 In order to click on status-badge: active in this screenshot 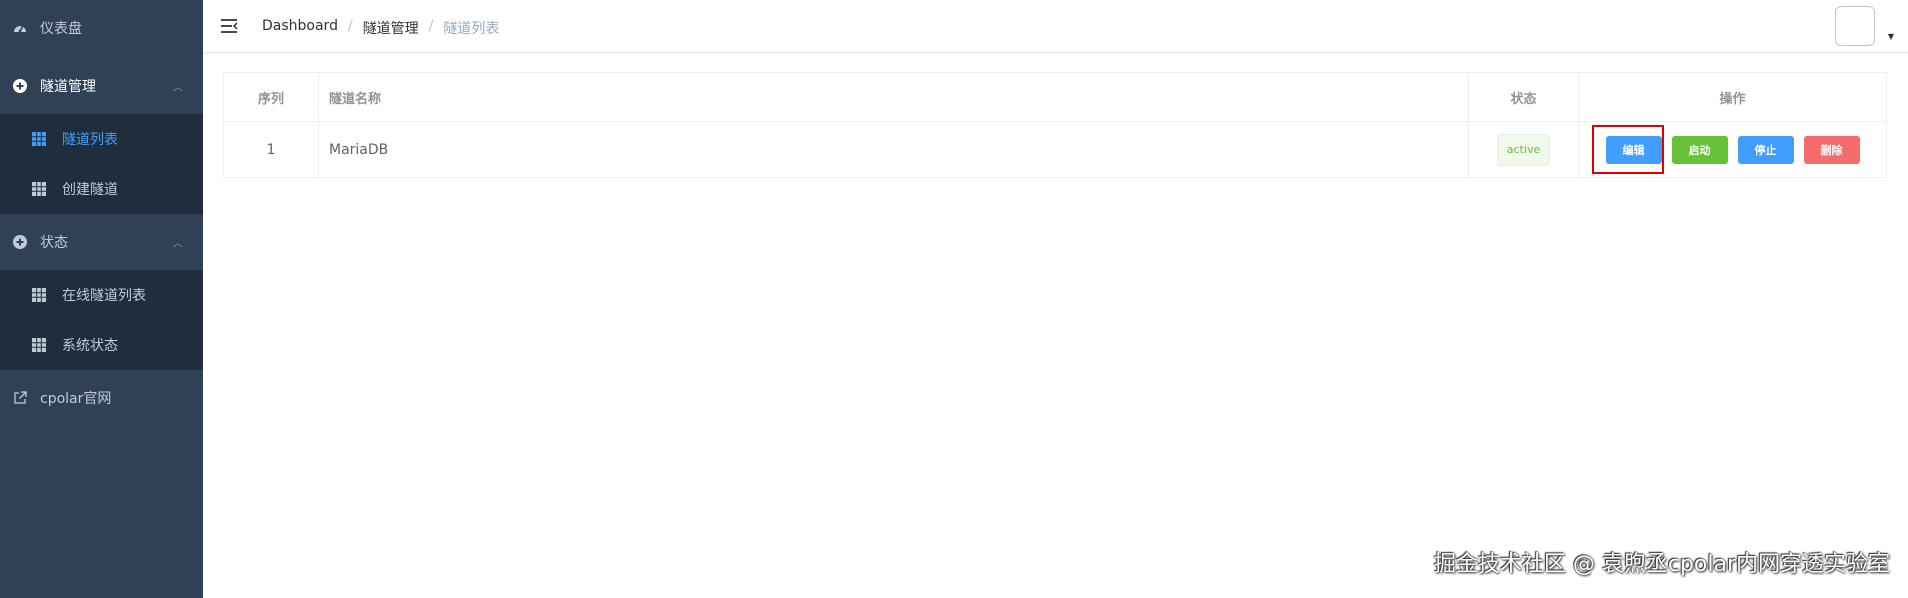, I will do `click(1523, 149)`.